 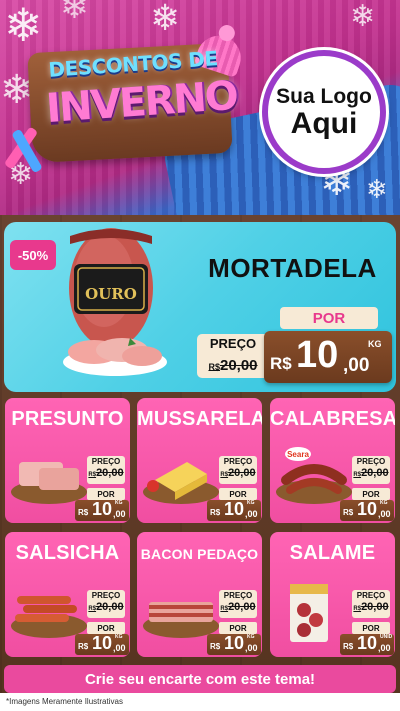 I want to click on cta-banner: Crie seu encarte com este tema!, so click(x=200, y=679).